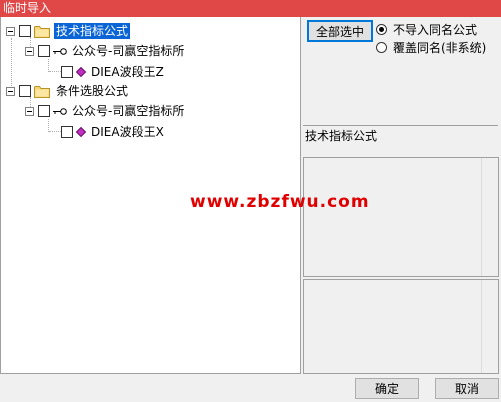 Image resolution: width=501 pixels, height=402 pixels. What do you see at coordinates (340, 31) in the screenshot?
I see `select-all-button: 全部选中` at bounding box center [340, 31].